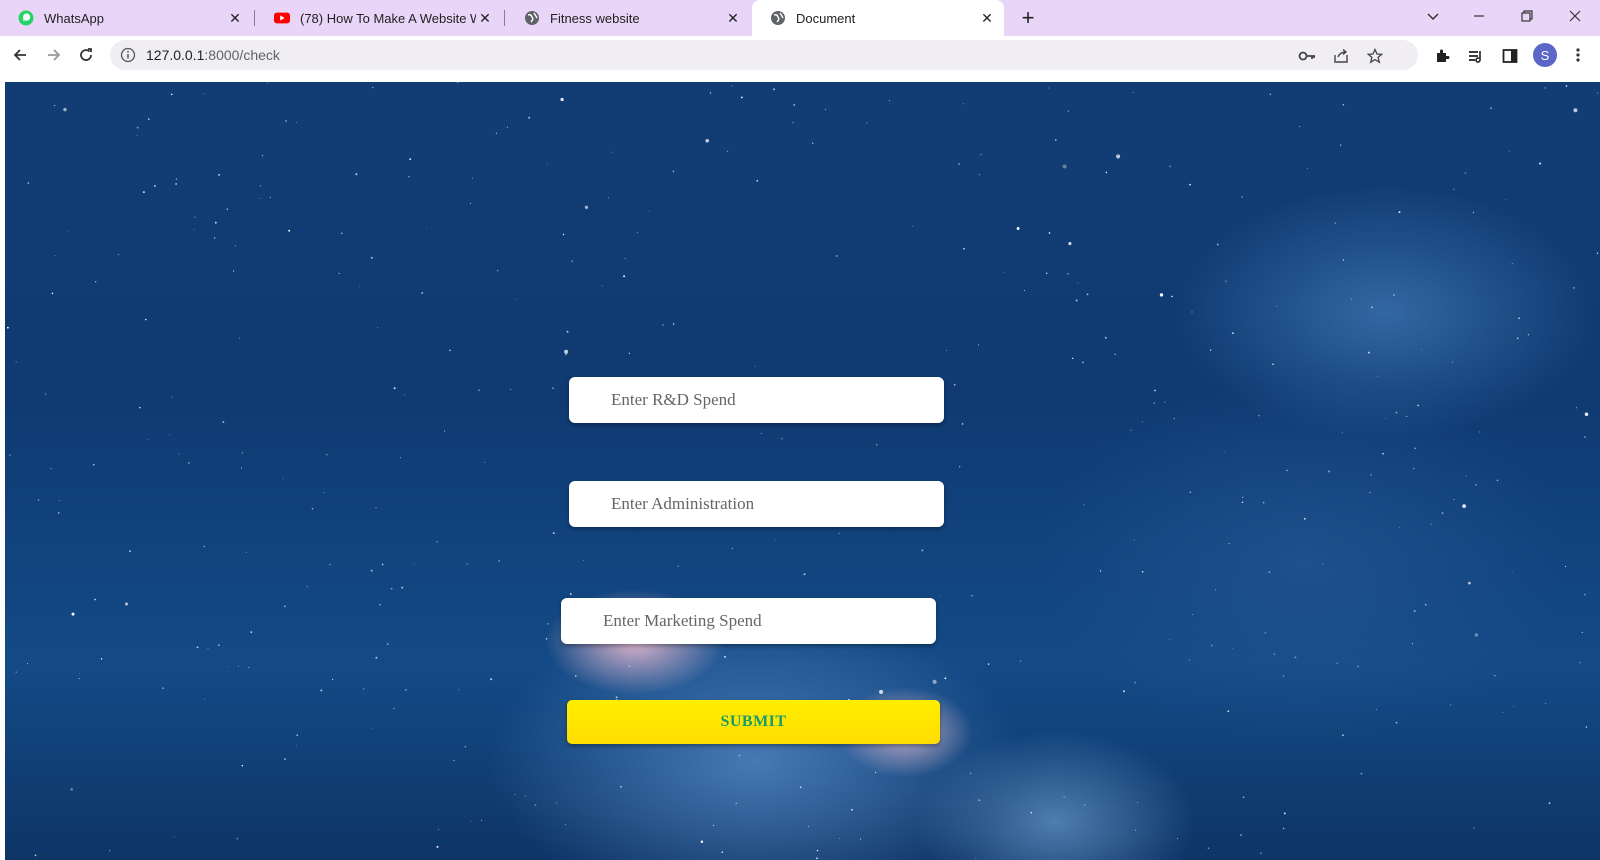 The height and width of the screenshot is (860, 1600). I want to click on browser-toolbar: 127.0.0.1:8000/check, so click(800, 55).